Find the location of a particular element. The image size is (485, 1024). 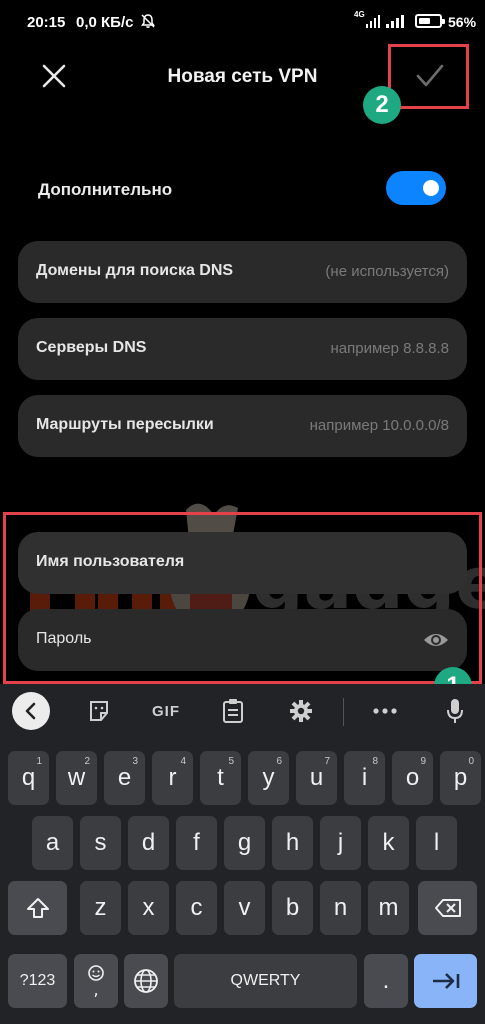

key-hint: 9 is located at coordinates (423, 761).